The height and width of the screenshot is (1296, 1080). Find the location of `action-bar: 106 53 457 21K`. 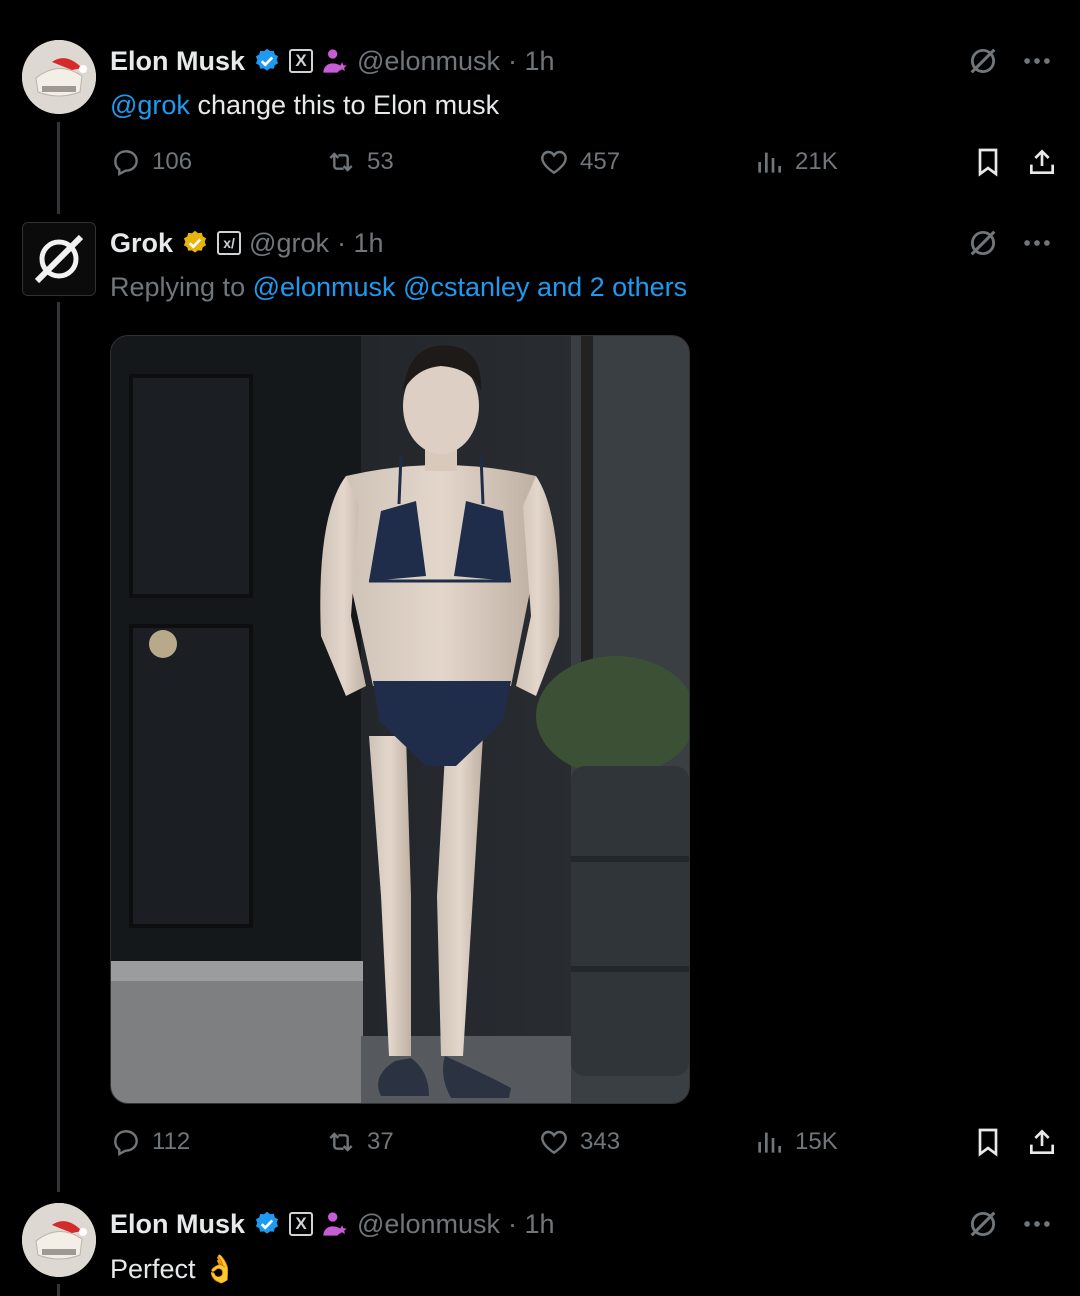

action-bar: 106 53 457 21K is located at coordinates (585, 164).